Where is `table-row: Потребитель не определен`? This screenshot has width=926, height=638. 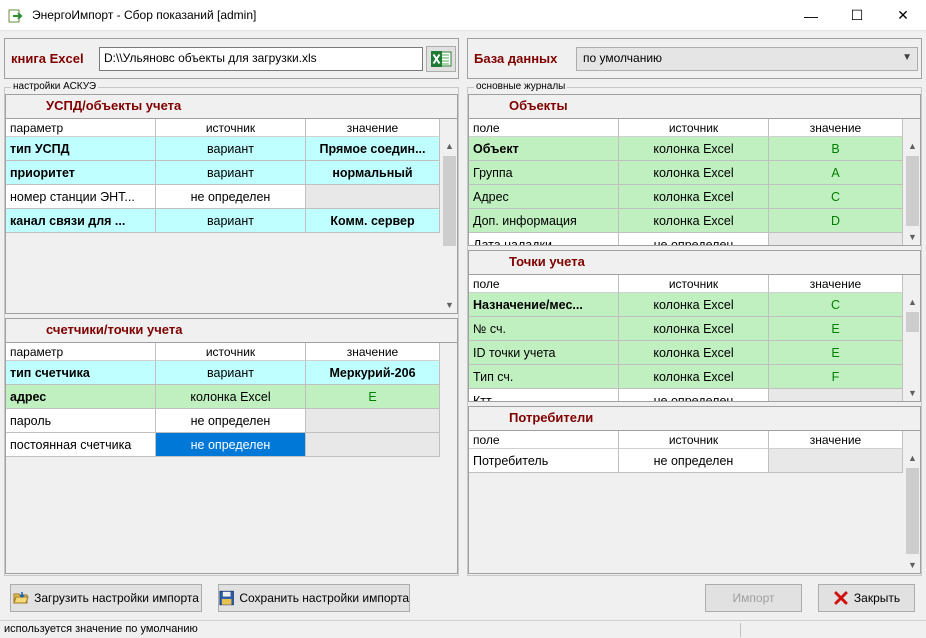 table-row: Потребитель не определен is located at coordinates (686, 461).